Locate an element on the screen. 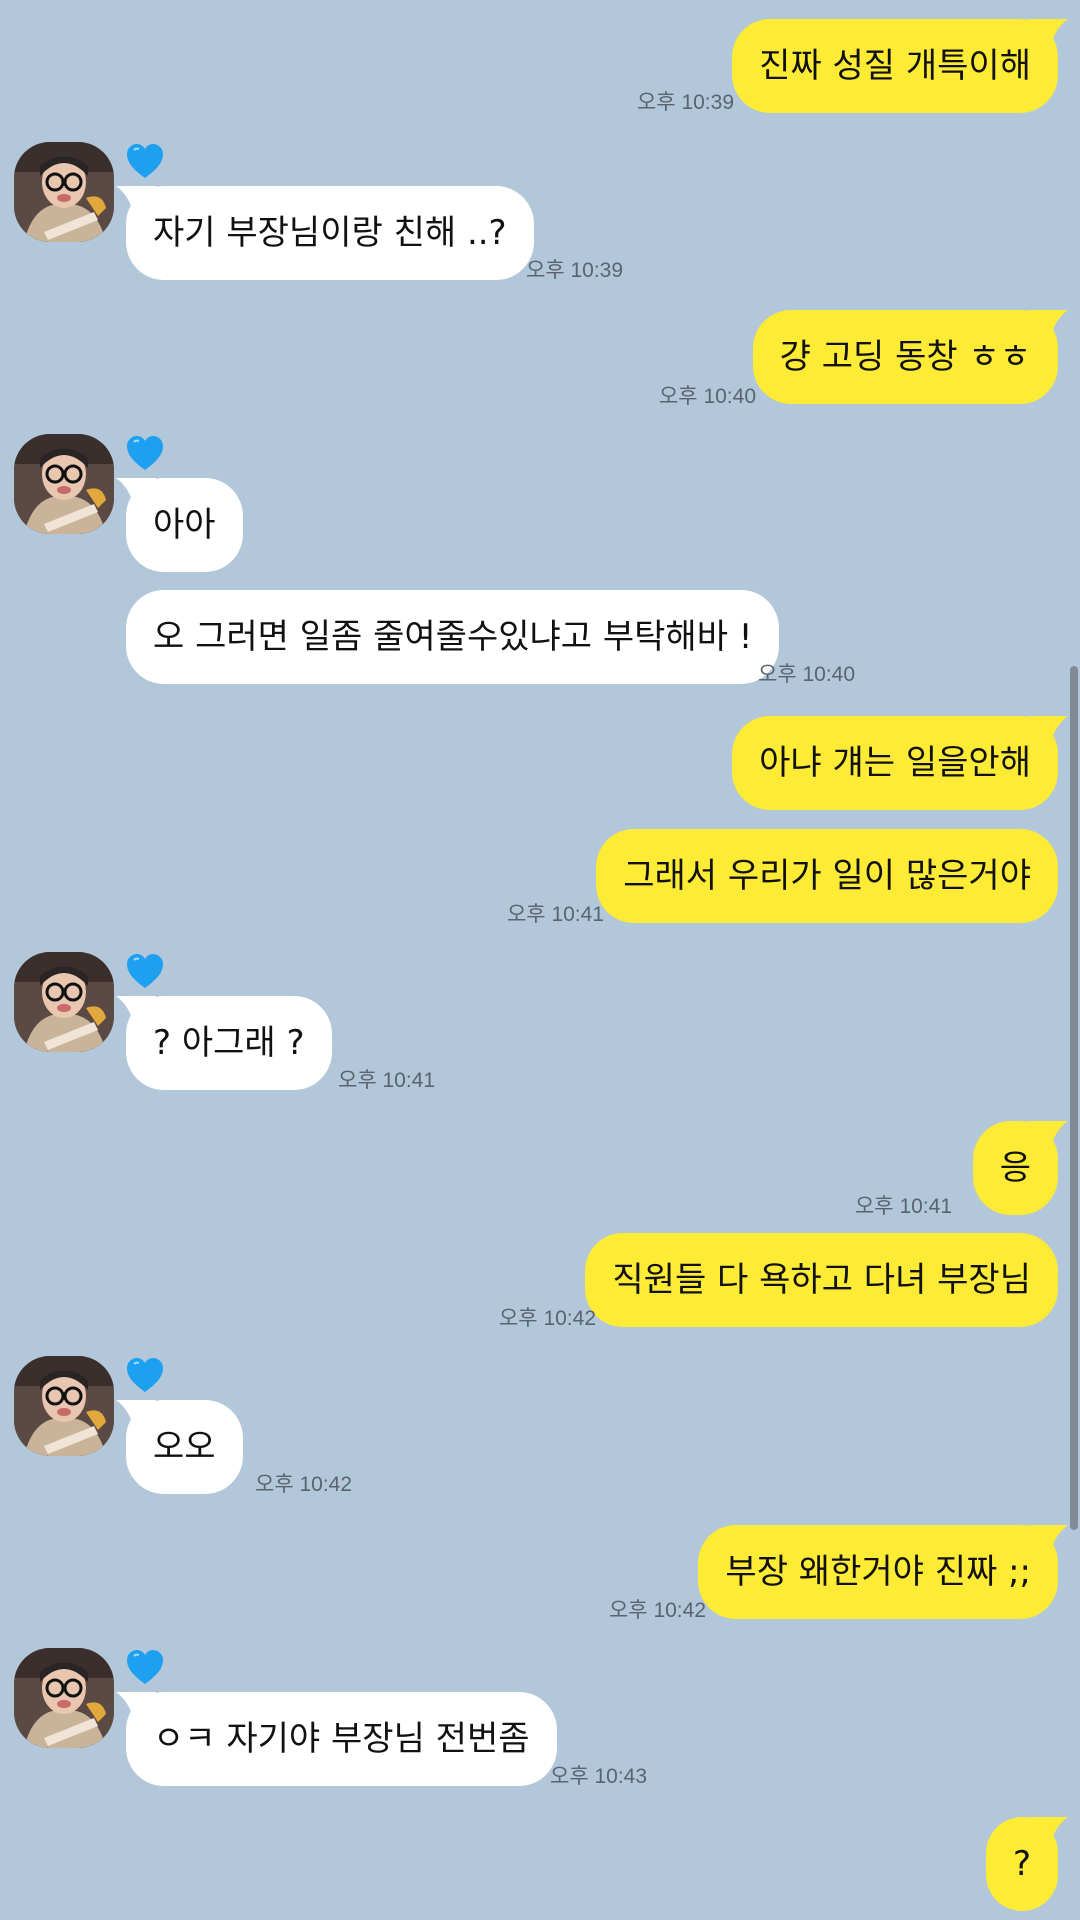 This screenshot has height=1920, width=1080. message-bubble-incoming: ? 아그래 ? is located at coordinates (224, 1043).